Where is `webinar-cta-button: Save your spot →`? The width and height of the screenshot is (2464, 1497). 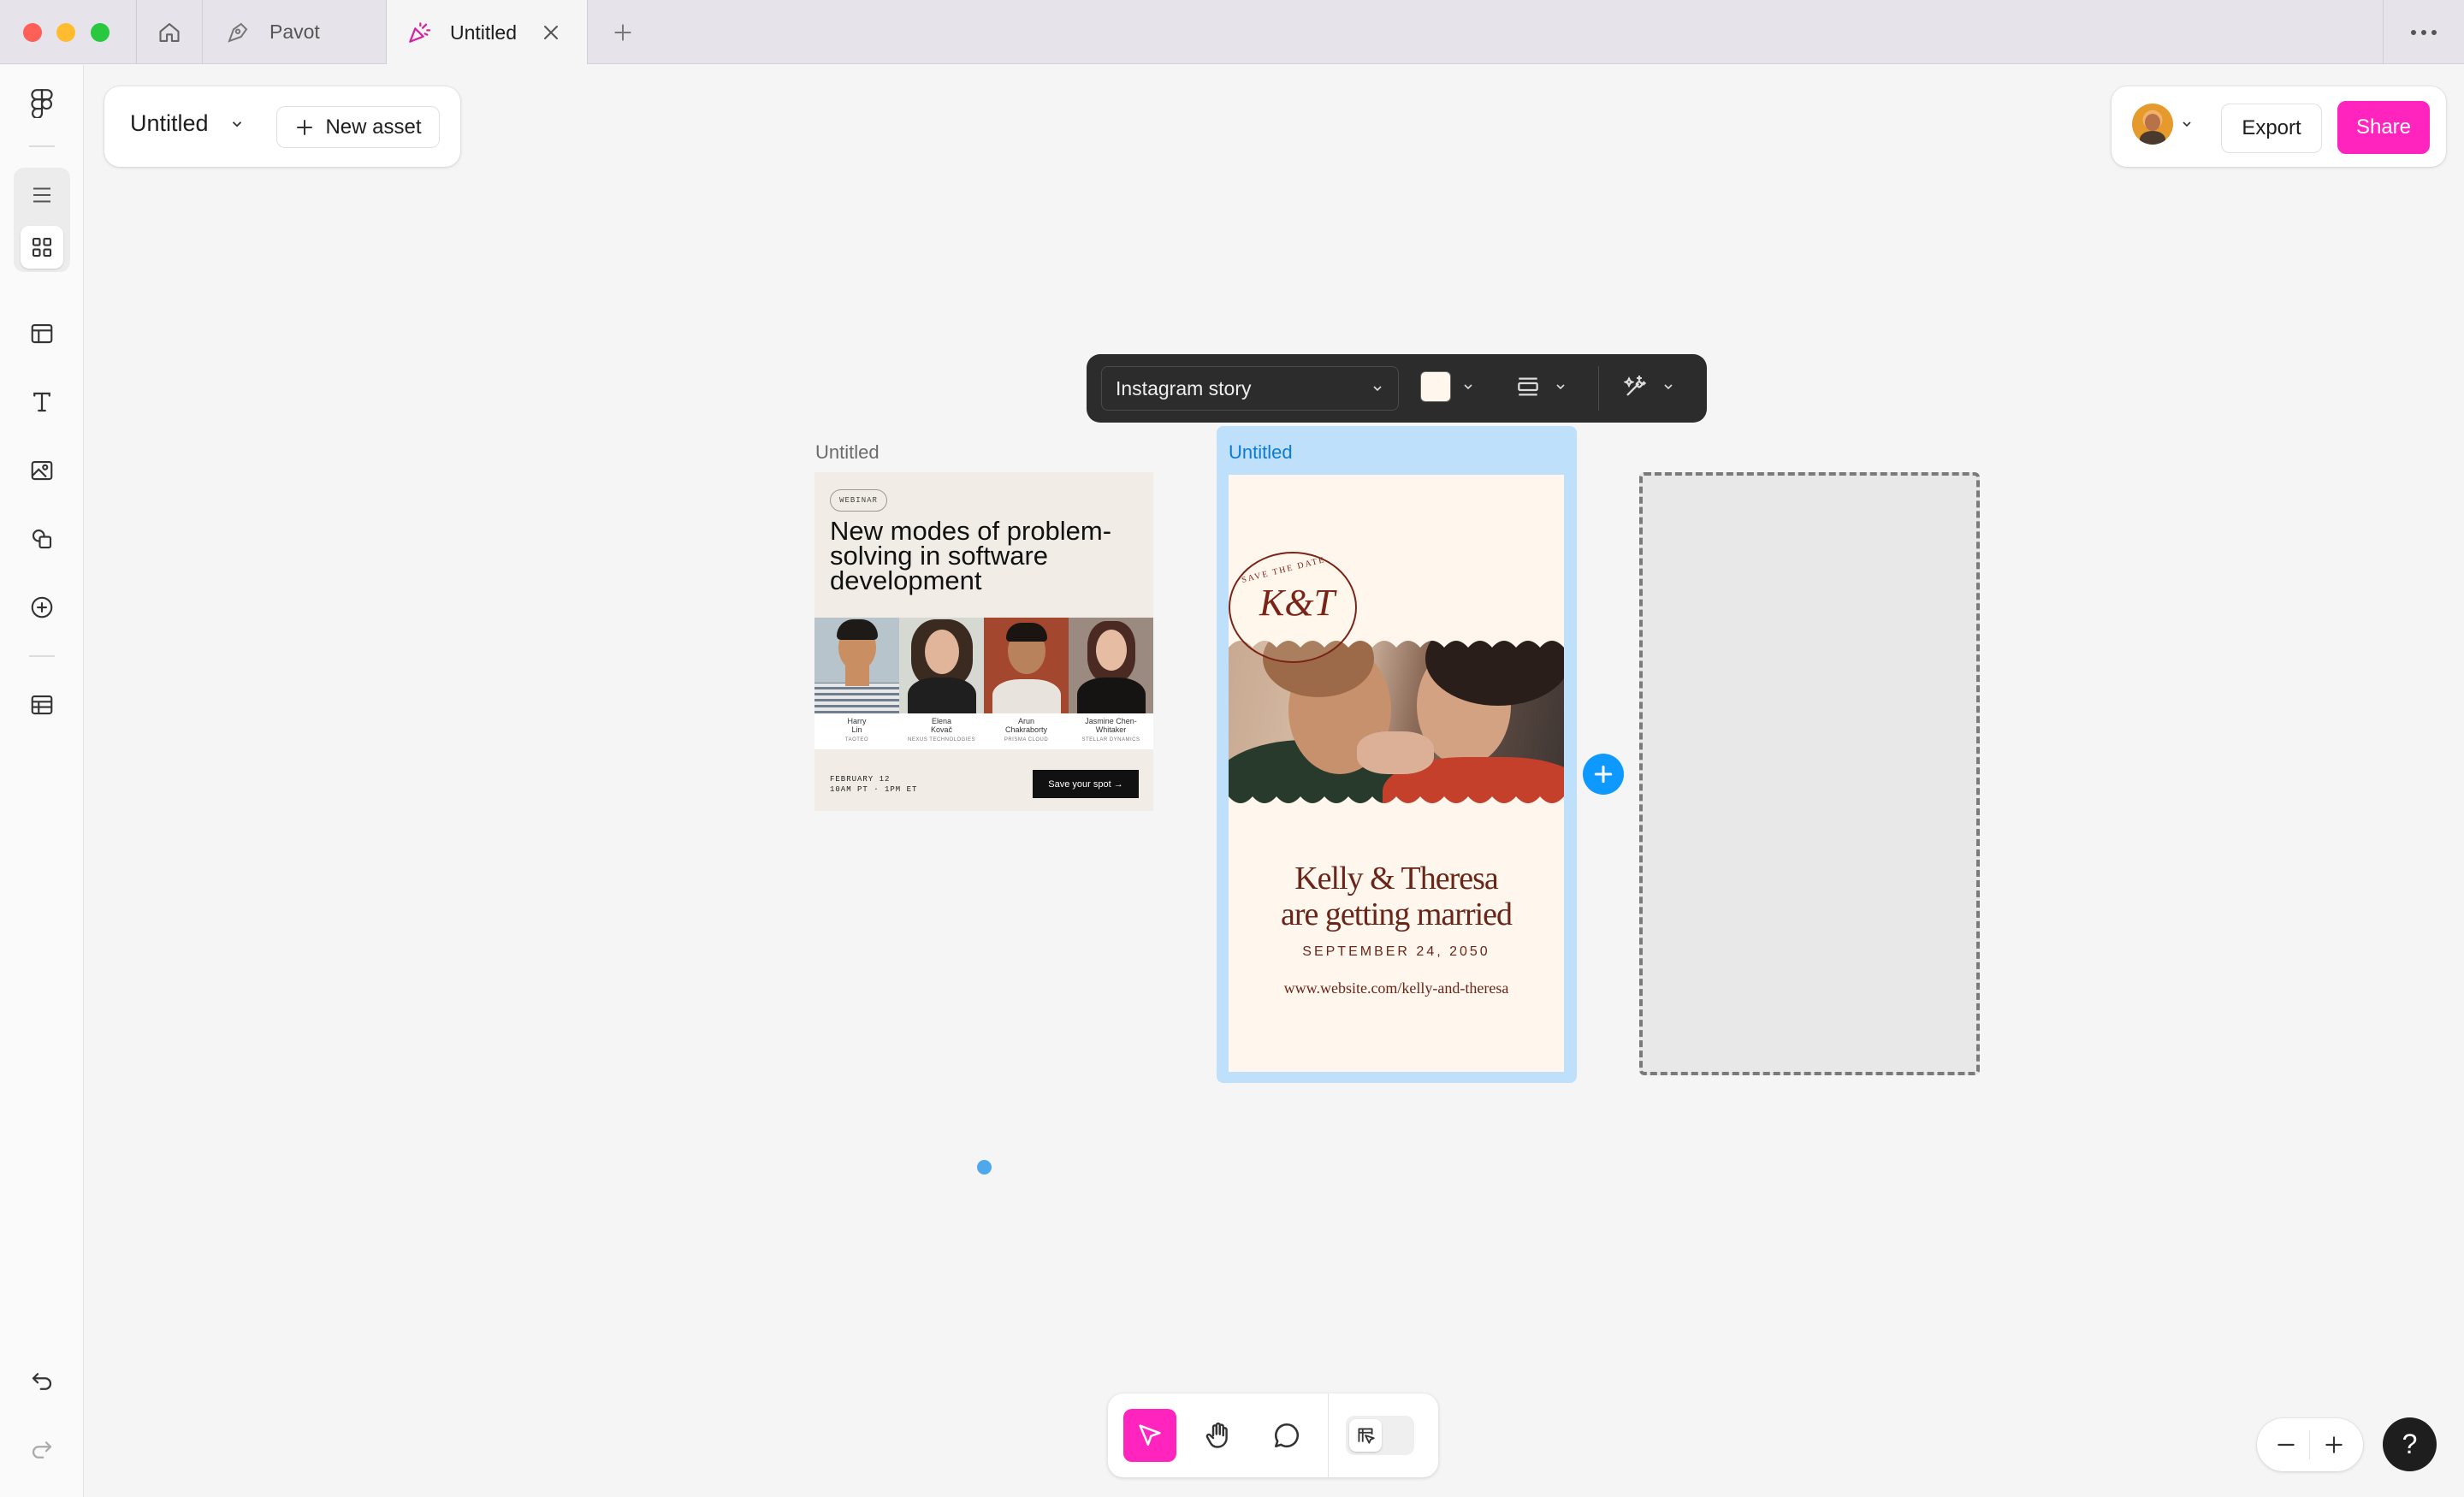 webinar-cta-button: Save your spot → is located at coordinates (1086, 784).